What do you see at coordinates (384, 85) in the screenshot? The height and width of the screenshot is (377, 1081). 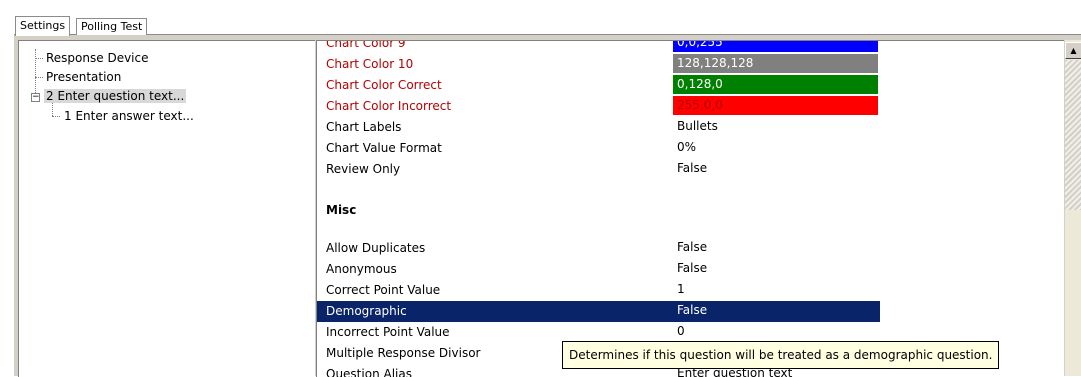 I see `property-name: Chart Color Correct` at bounding box center [384, 85].